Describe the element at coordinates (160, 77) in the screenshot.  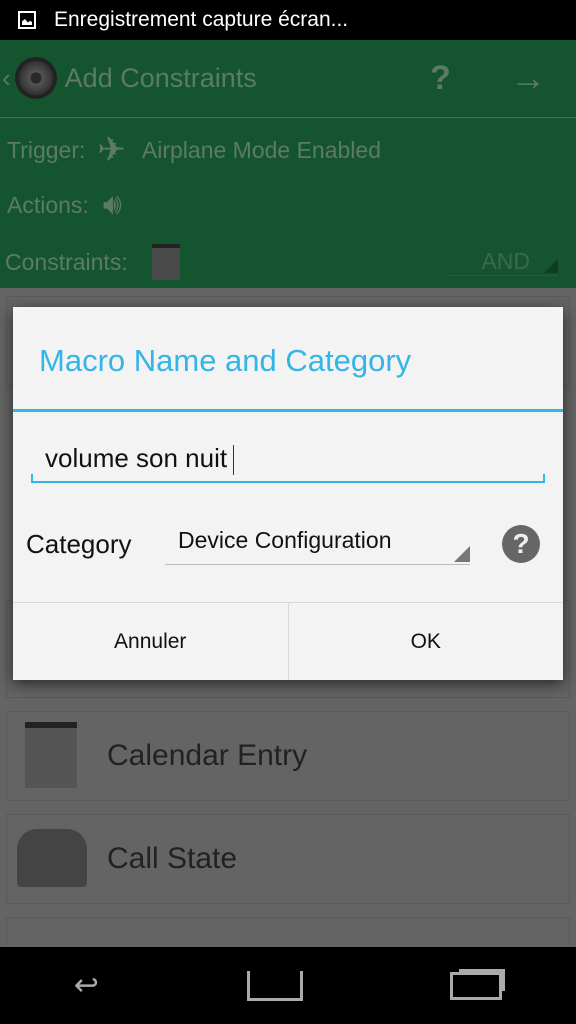
I see `page-title: Add Constraints` at that location.